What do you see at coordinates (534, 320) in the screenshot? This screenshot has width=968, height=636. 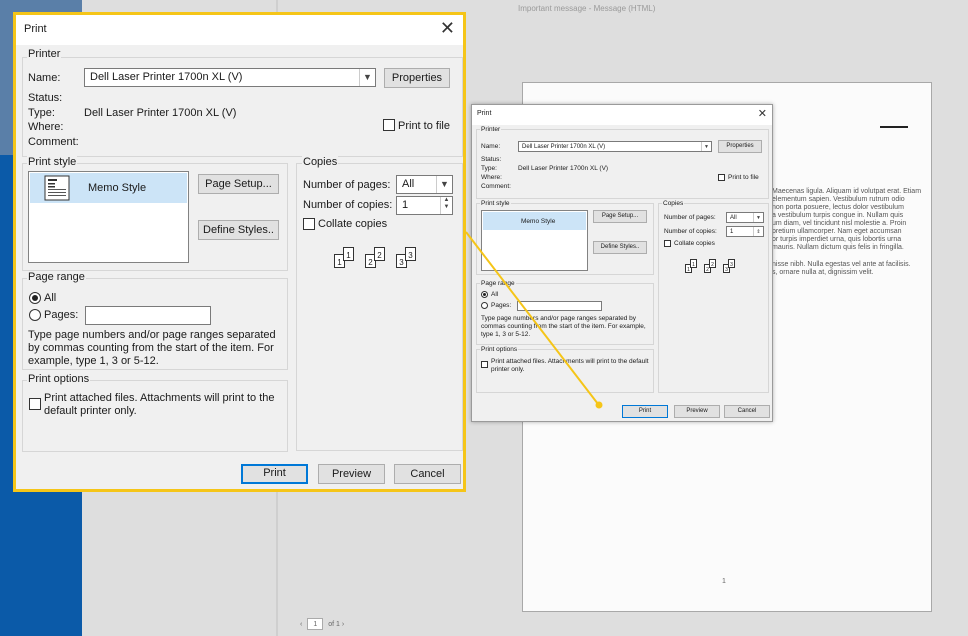 I see `callout-arrow` at bounding box center [534, 320].